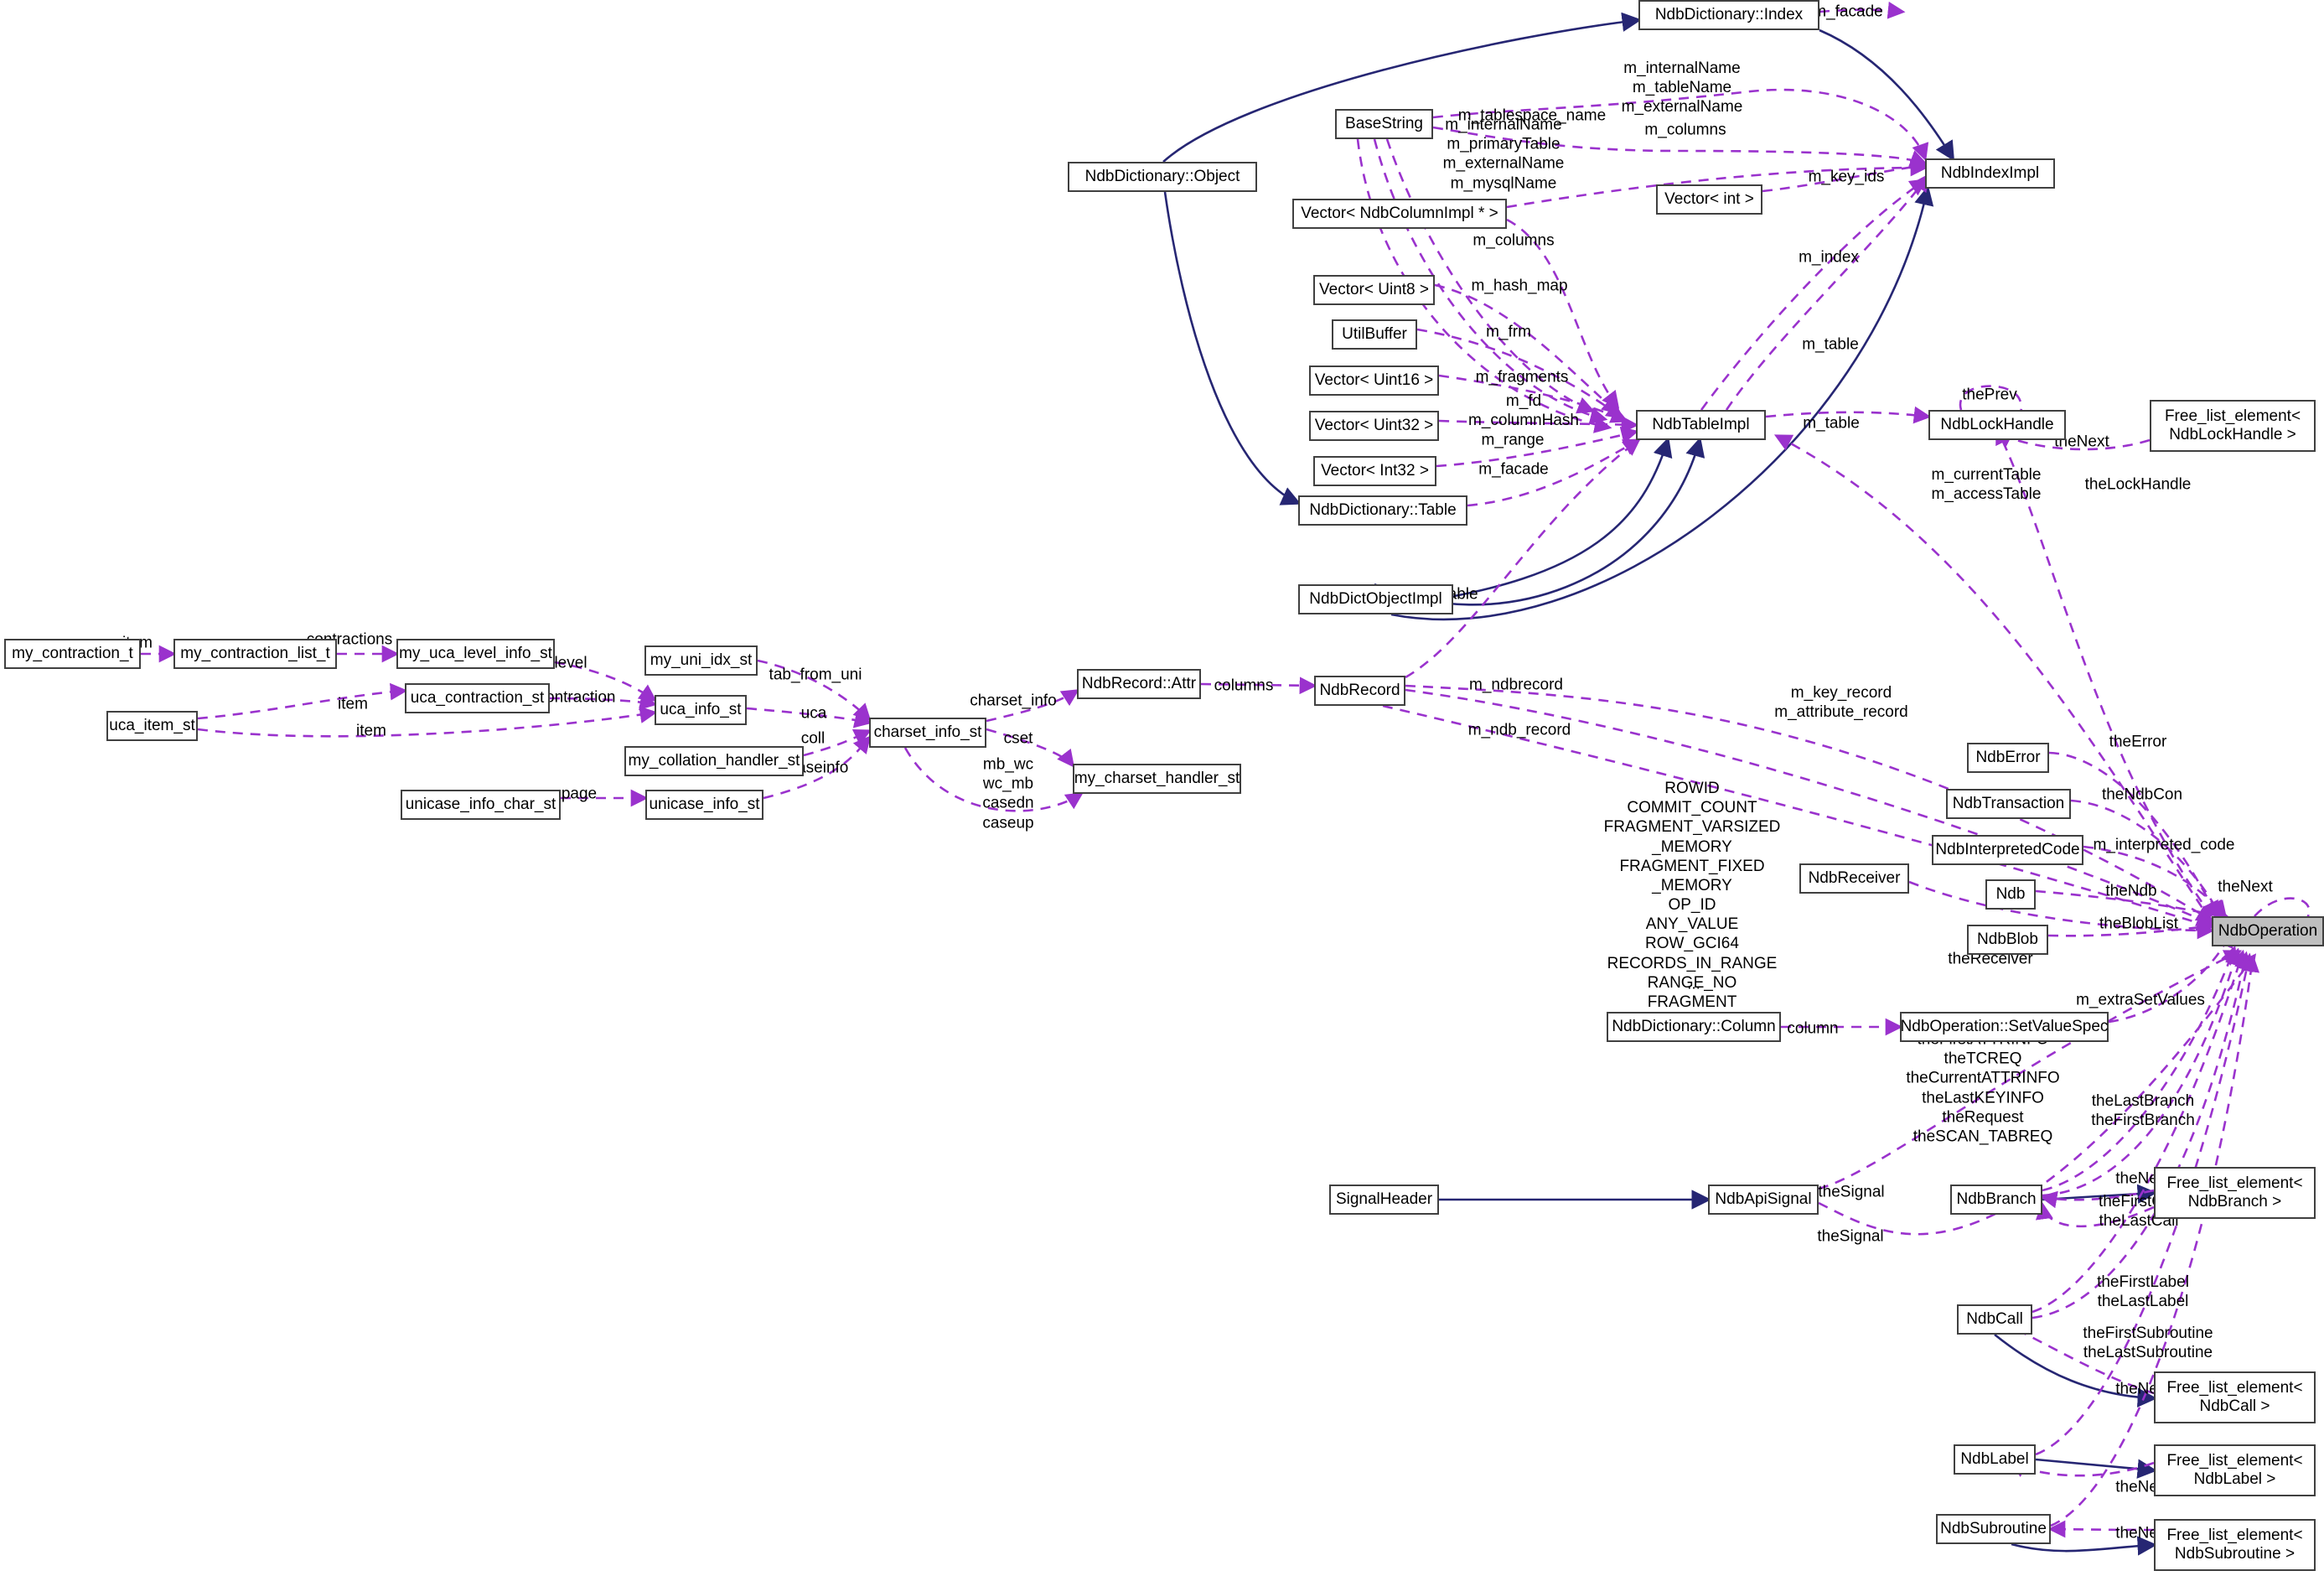 The width and height of the screenshot is (2324, 1576). What do you see at coordinates (1764, 1200) in the screenshot?
I see `class-node-ndbapisignal: NdbApiSignal` at bounding box center [1764, 1200].